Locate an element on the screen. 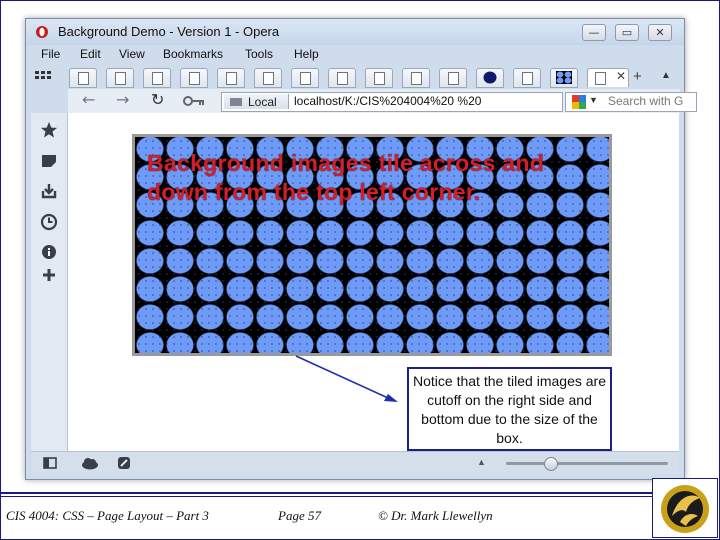  footer-page-number: Page 57 is located at coordinates (299, 515).